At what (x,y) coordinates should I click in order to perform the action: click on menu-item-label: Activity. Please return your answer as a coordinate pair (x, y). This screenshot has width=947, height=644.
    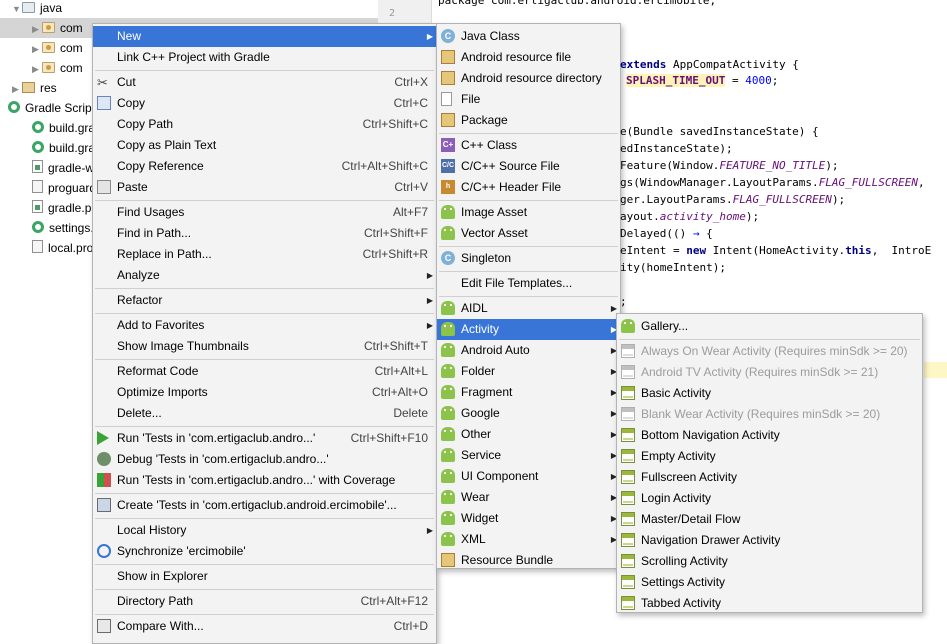
    Looking at the image, I should click on (480, 329).